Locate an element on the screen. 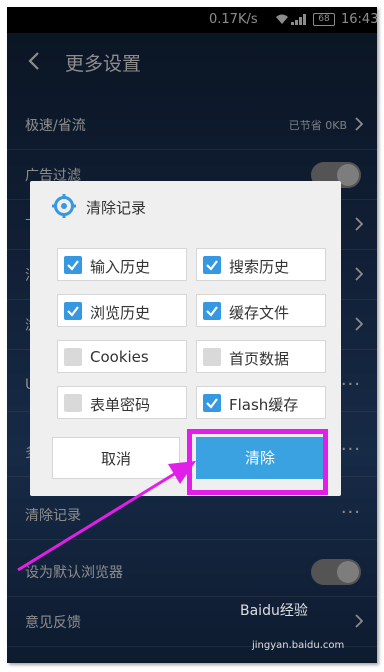 Image resolution: width=384 pixels, height=672 pixels. watermark-brand: Baidu经验 is located at coordinates (274, 611).